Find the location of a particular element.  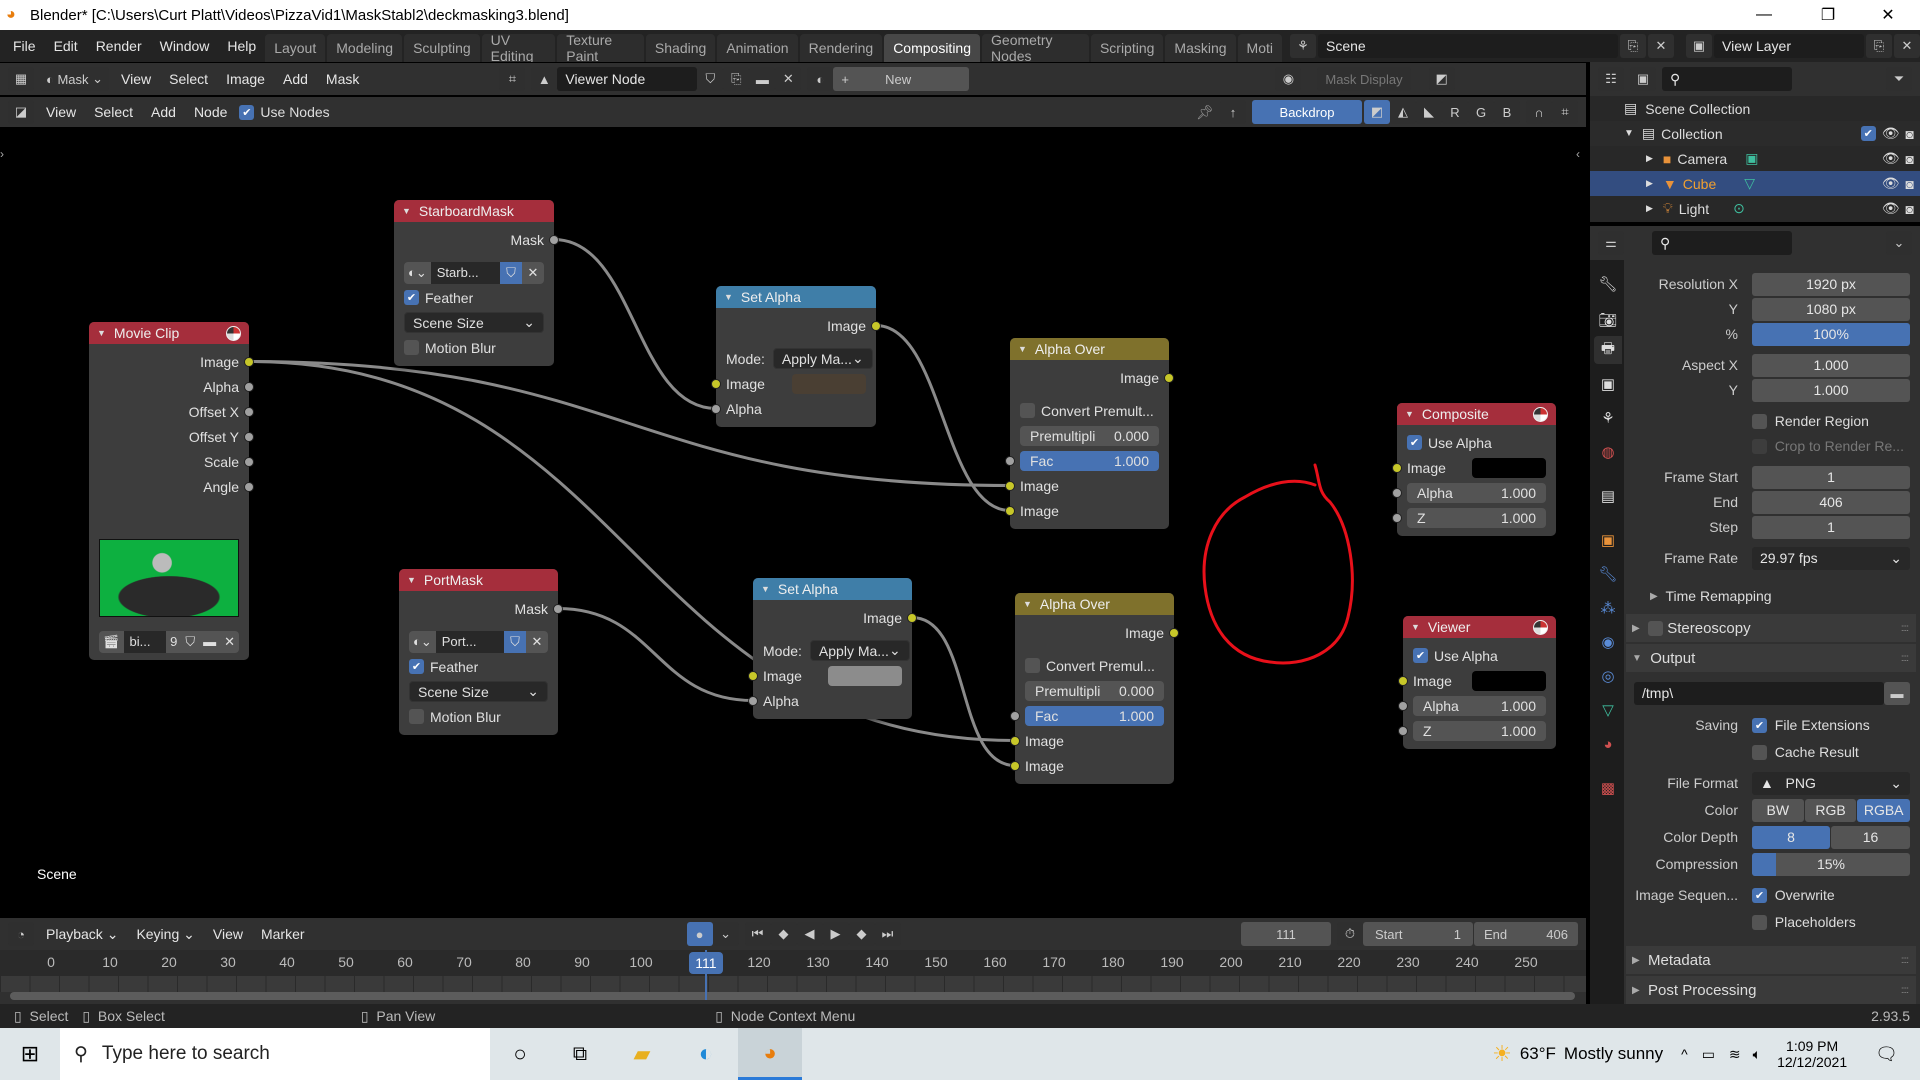

tab-texture-paint: Texture Paint is located at coordinates (600, 47).